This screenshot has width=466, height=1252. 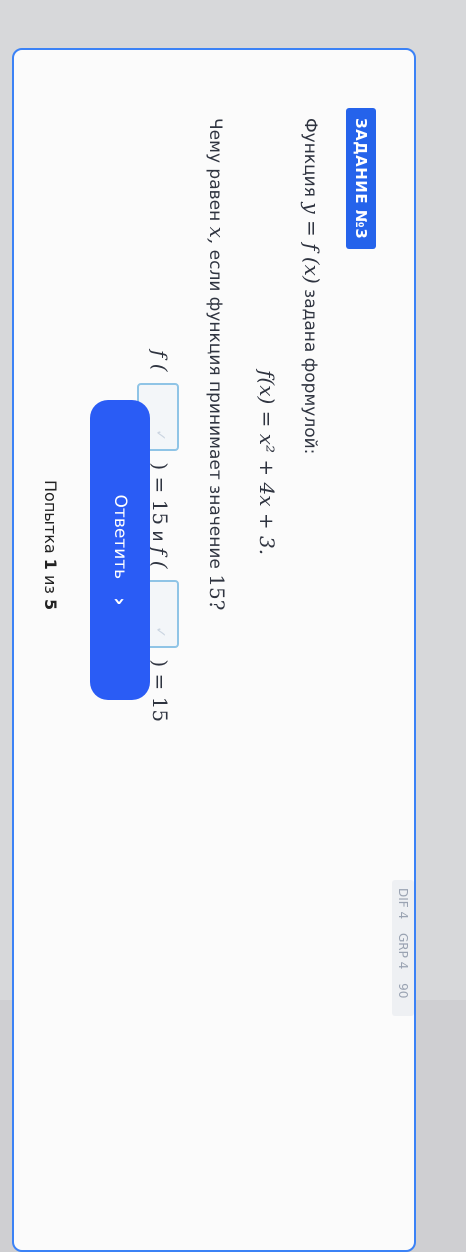 I want to click on text-and: и, so click(x=158, y=536).